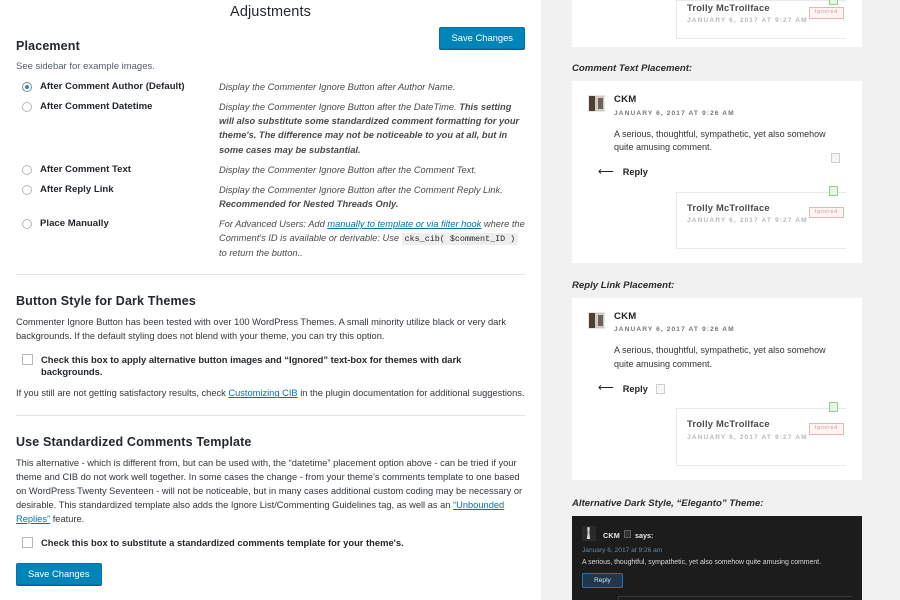 This screenshot has height=600, width=900. I want to click on radio-place-manually, so click(27, 224).